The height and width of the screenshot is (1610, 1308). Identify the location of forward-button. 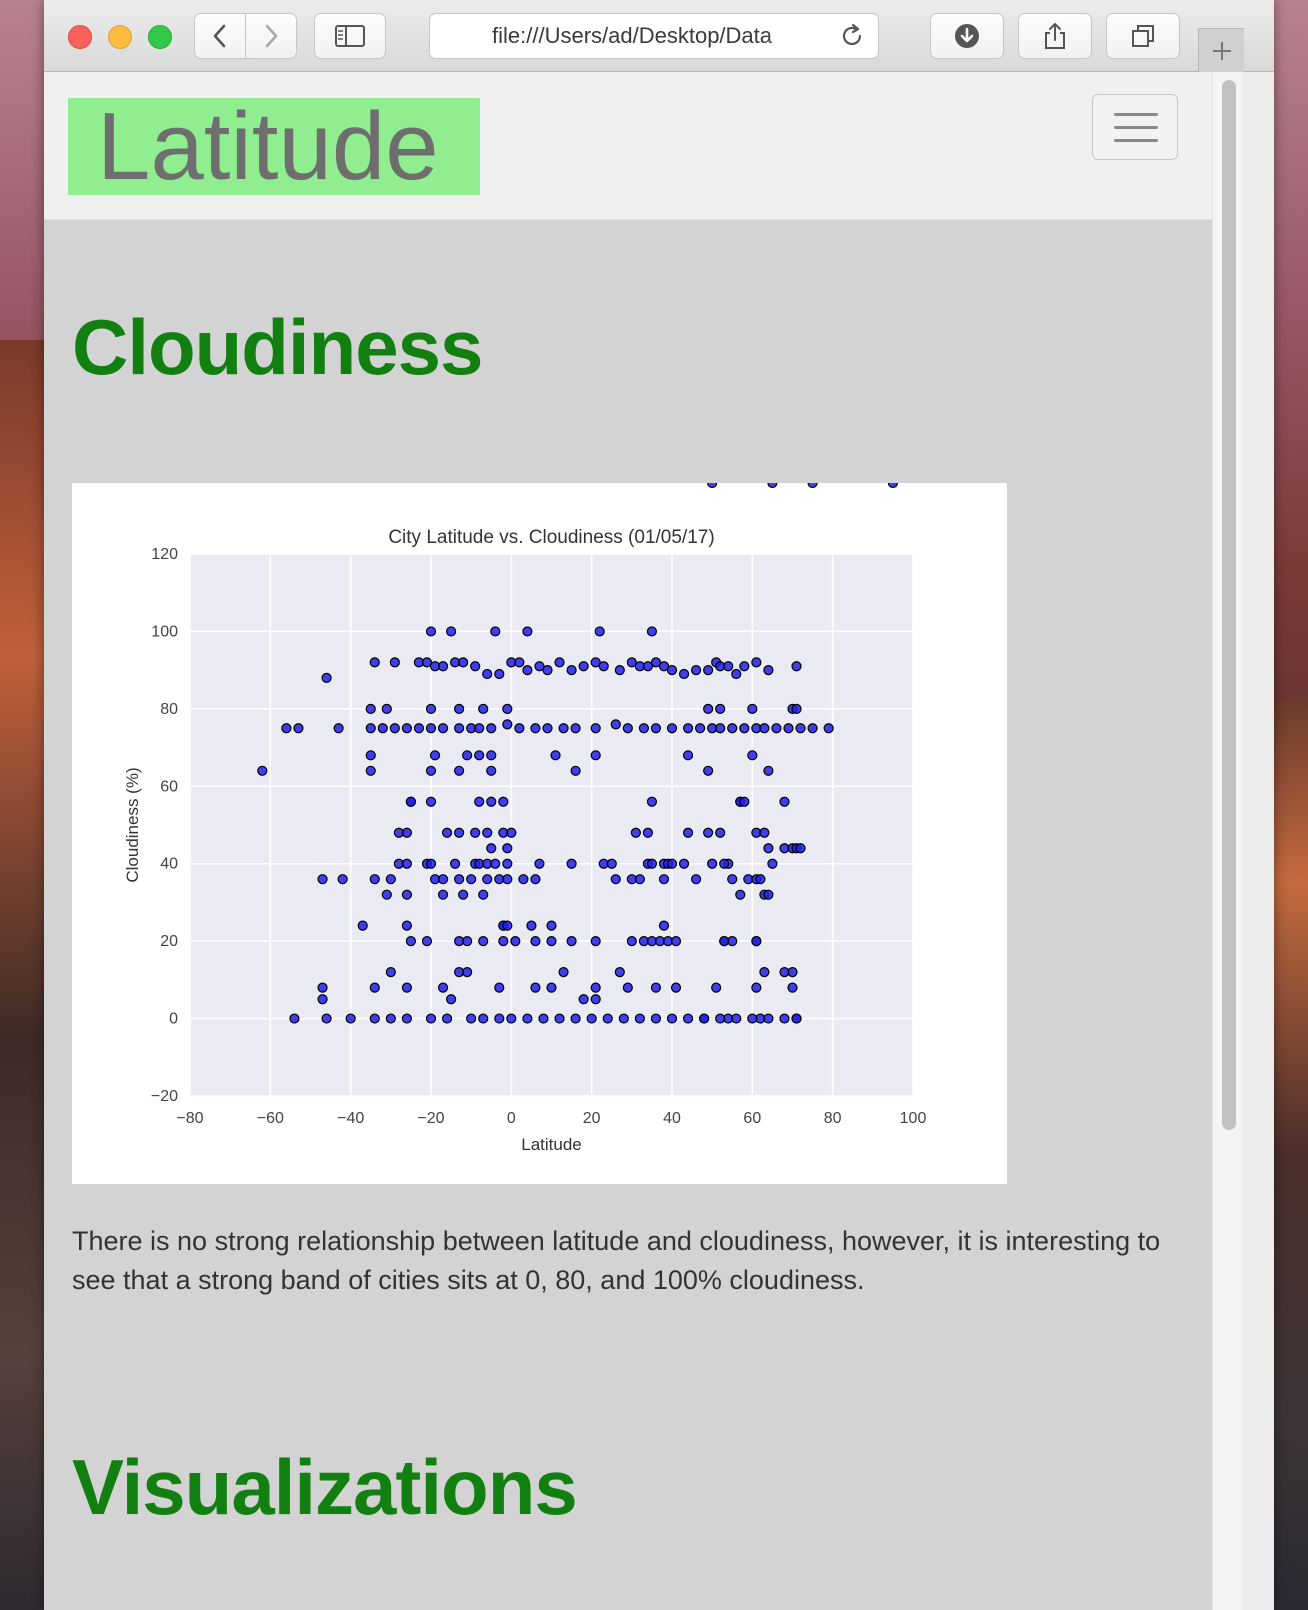
(271, 36).